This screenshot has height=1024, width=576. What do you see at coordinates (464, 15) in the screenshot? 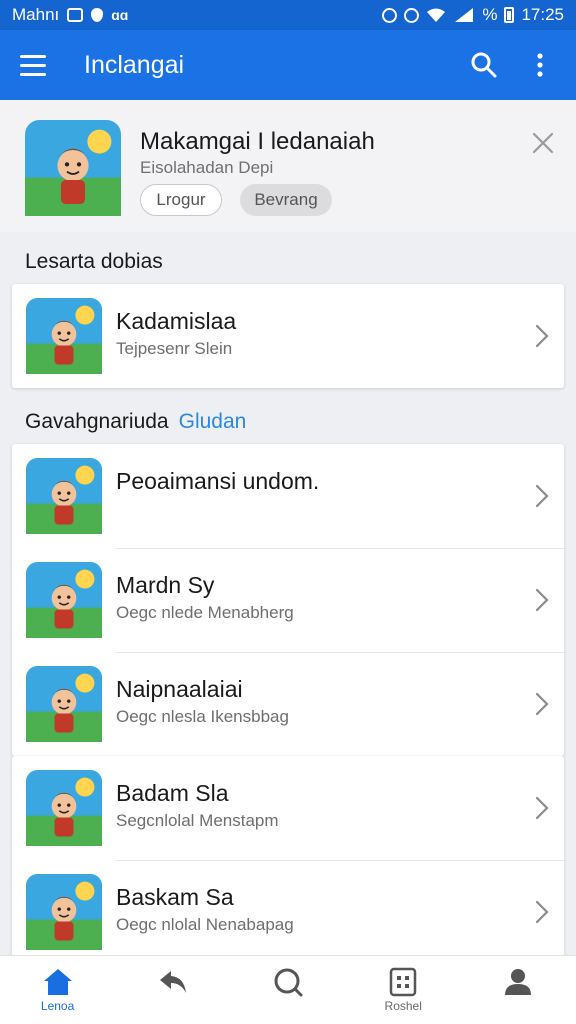
I see `signal-icon` at bounding box center [464, 15].